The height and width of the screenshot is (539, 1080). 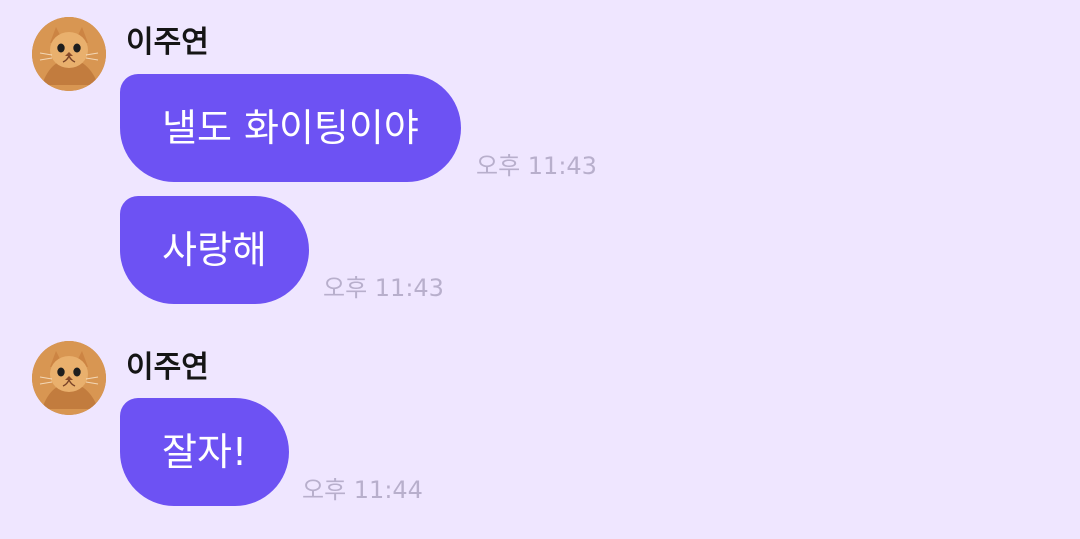 What do you see at coordinates (362, 490) in the screenshot?
I see `message-time: 오후 11:44` at bounding box center [362, 490].